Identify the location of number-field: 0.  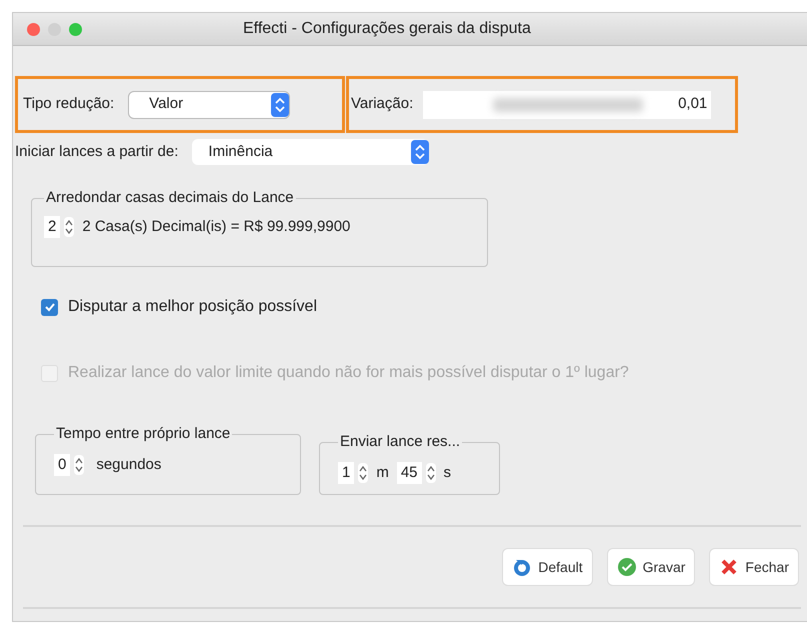
(62, 465).